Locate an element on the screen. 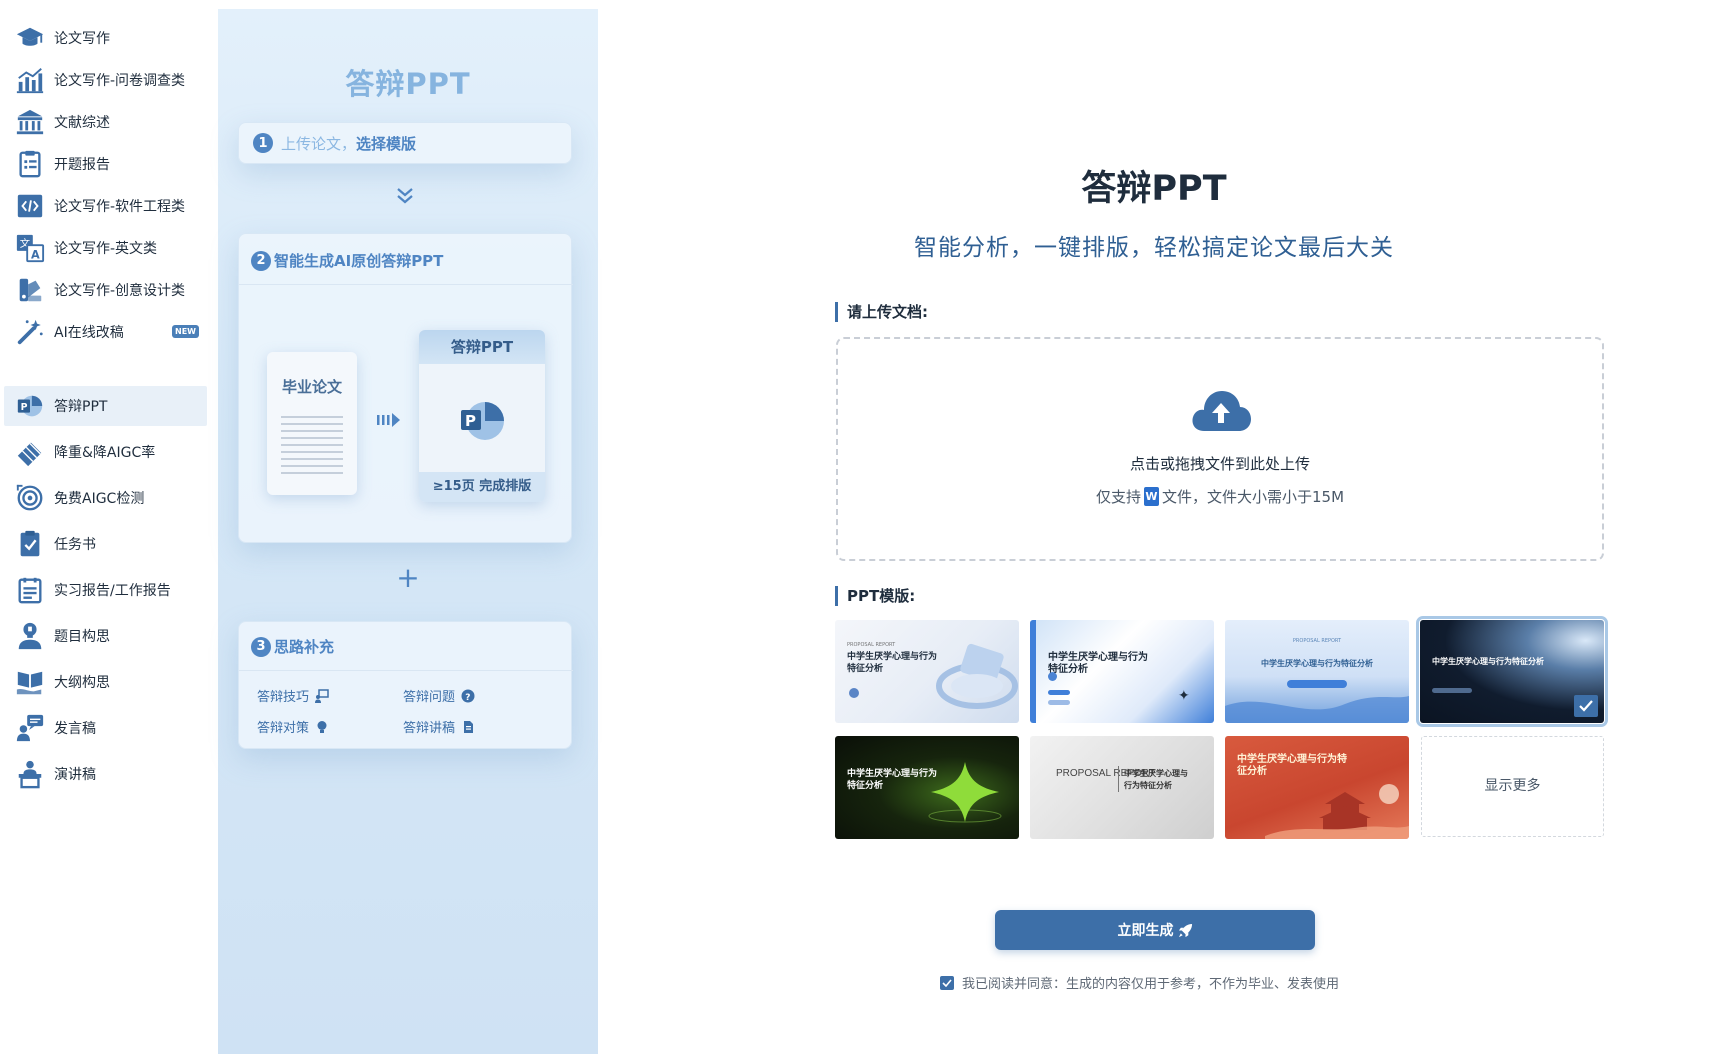 The height and width of the screenshot is (1054, 1710). ppt-footer: ≥15页 完成排版 is located at coordinates (482, 487).